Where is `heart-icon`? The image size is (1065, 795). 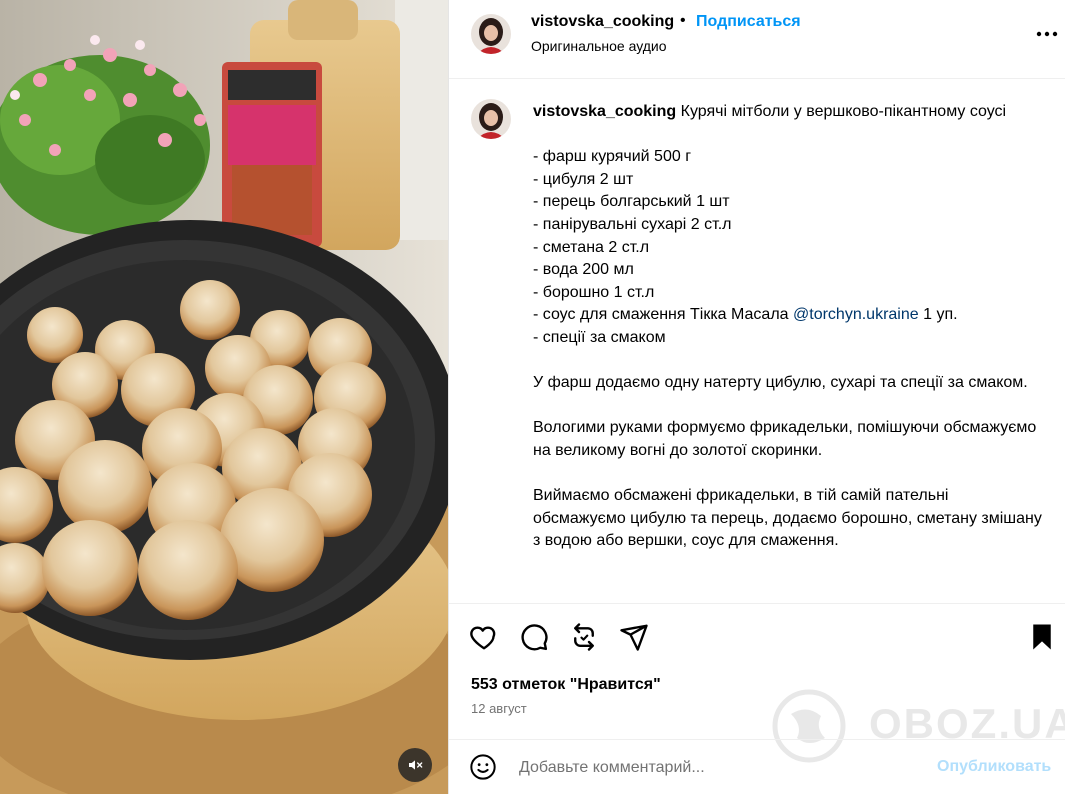 heart-icon is located at coordinates (483, 638).